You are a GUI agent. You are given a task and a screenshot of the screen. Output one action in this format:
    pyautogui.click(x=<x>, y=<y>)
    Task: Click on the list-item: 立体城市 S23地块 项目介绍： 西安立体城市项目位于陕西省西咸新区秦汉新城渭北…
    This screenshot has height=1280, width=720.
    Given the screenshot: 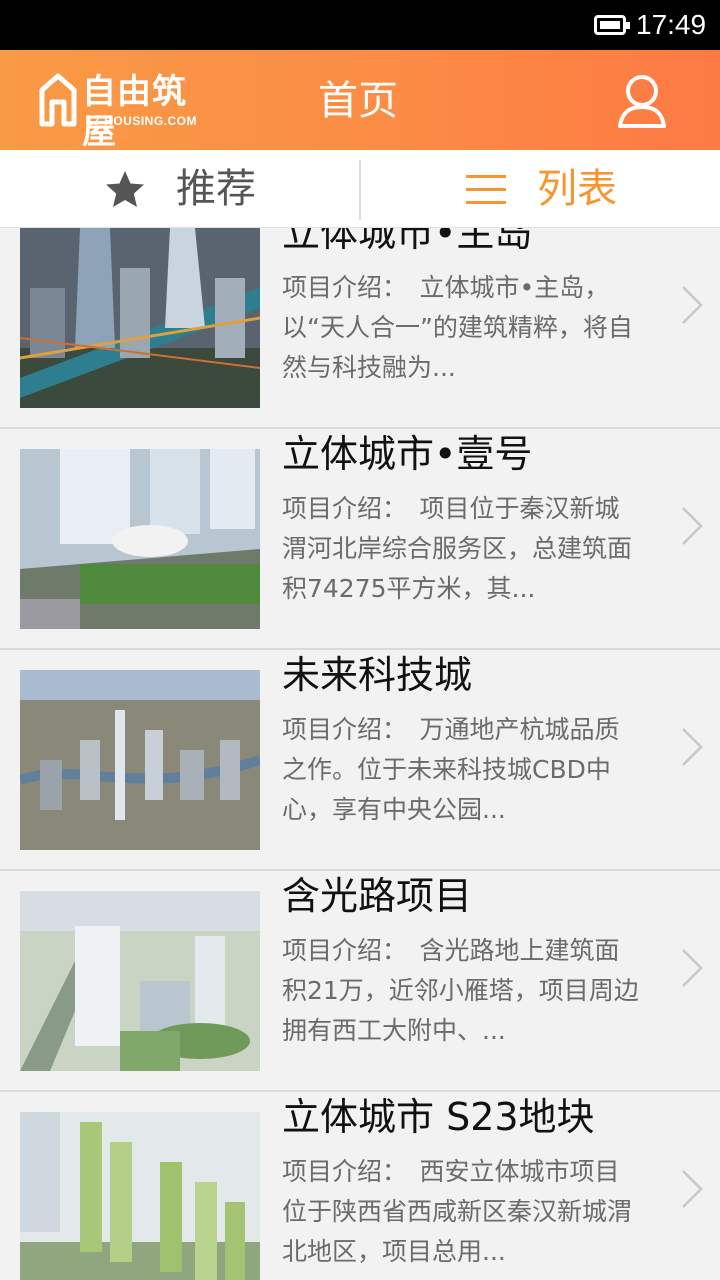 What is the action you would take?
    pyautogui.click(x=360, y=1186)
    